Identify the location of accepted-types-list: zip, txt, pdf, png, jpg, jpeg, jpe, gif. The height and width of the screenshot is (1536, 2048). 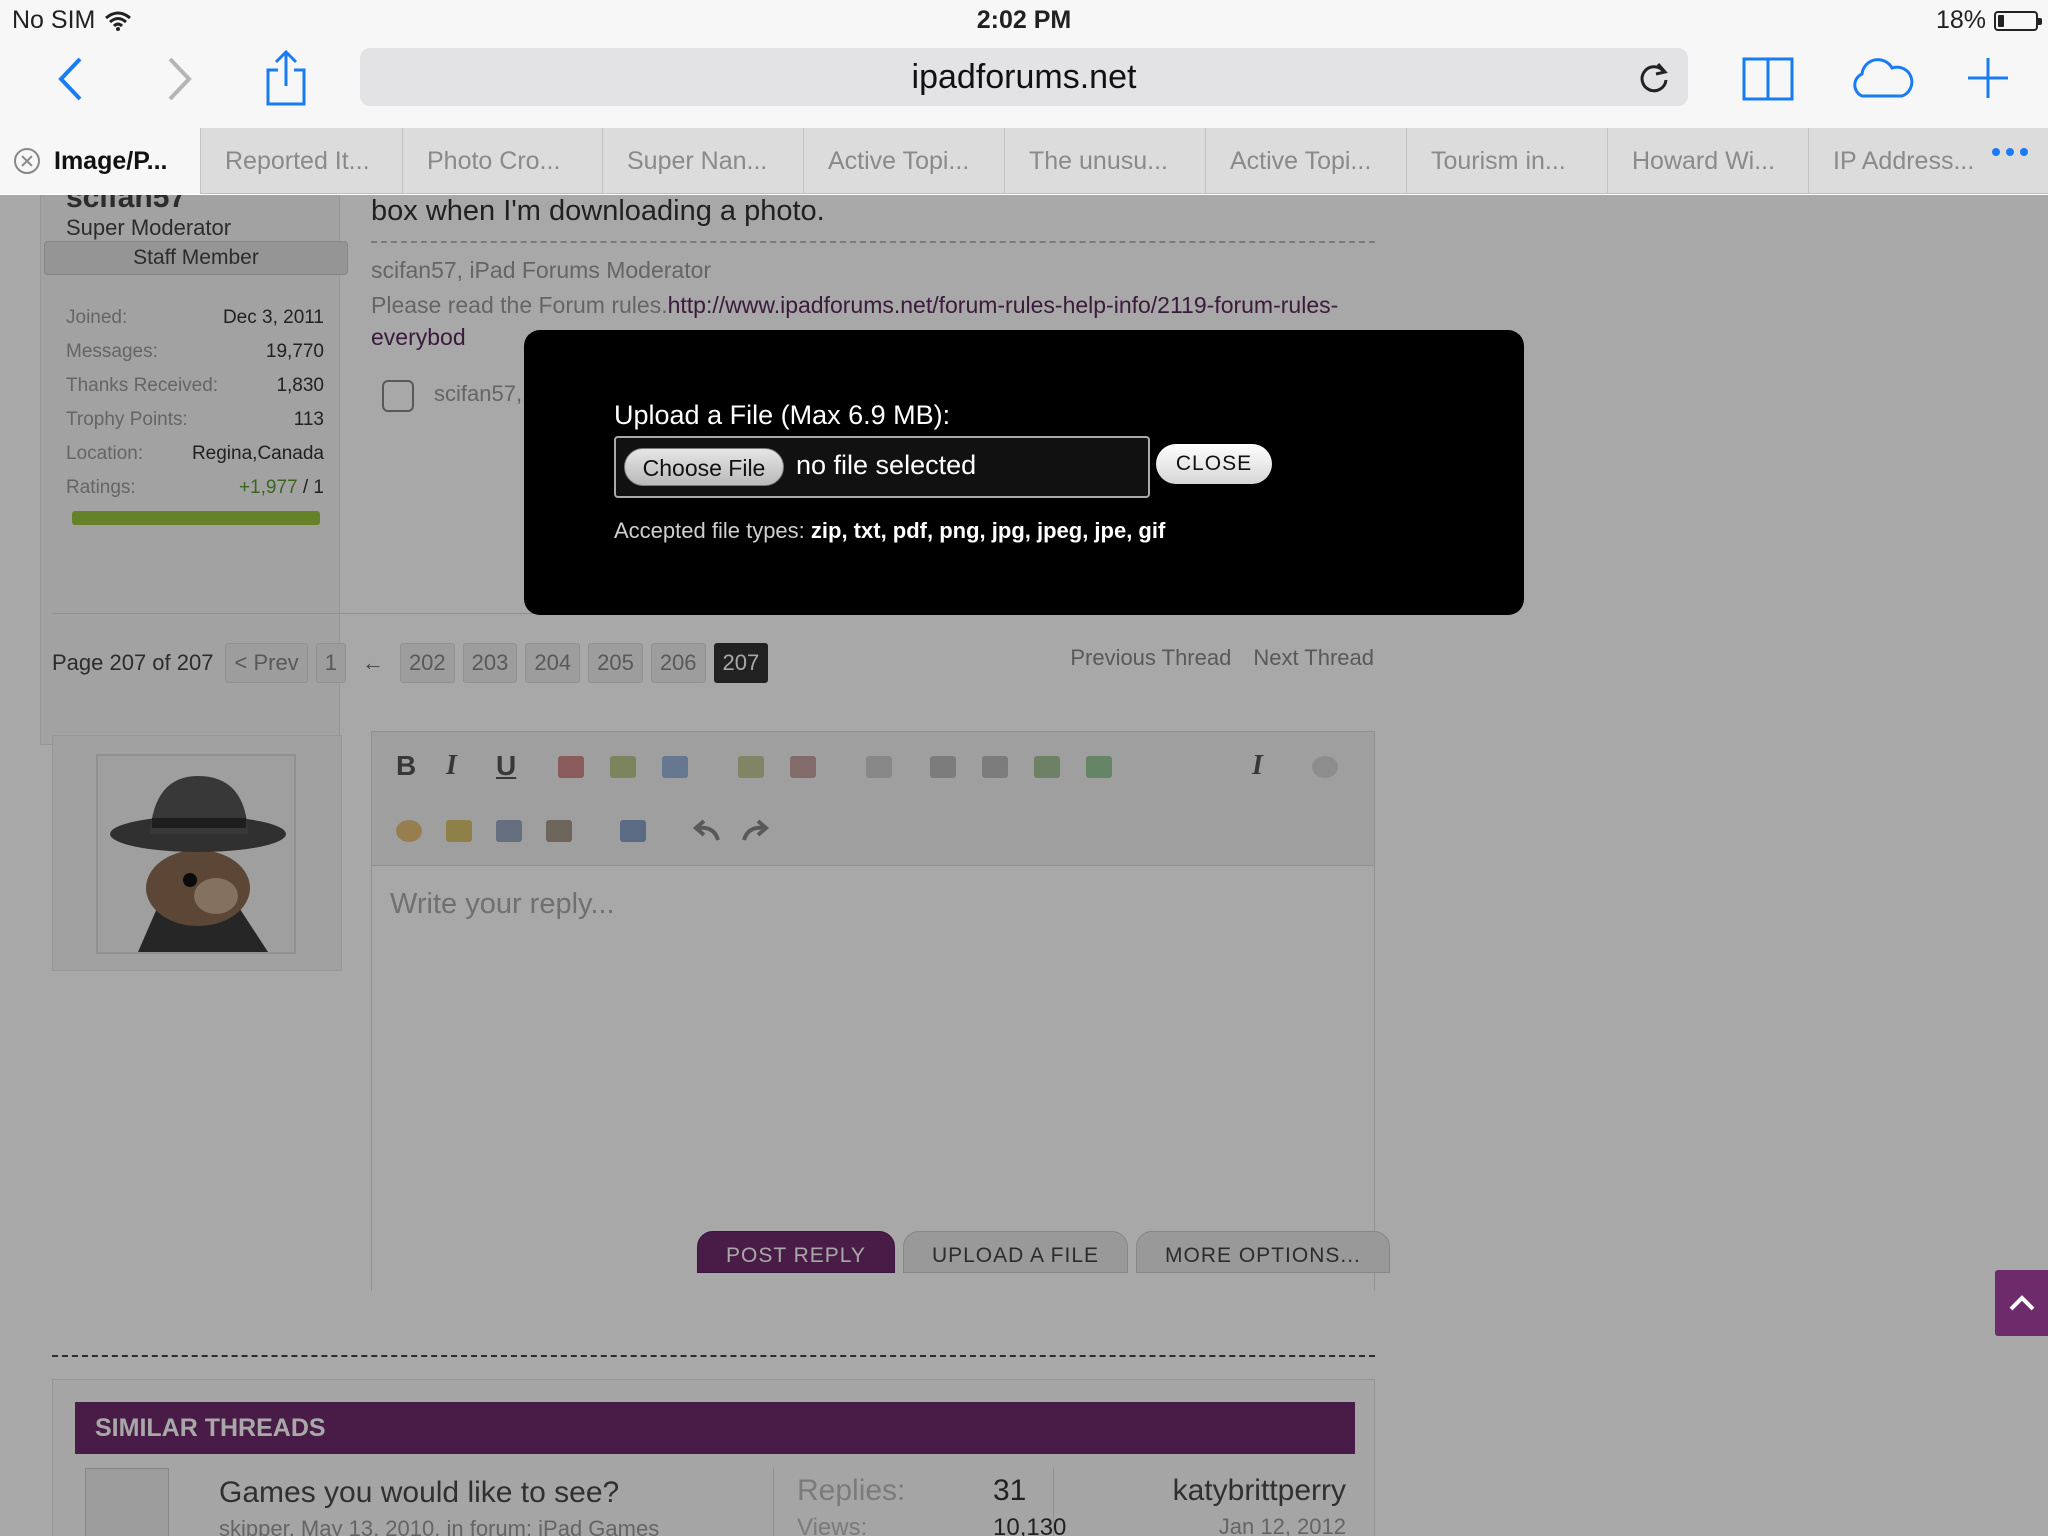
(988, 530).